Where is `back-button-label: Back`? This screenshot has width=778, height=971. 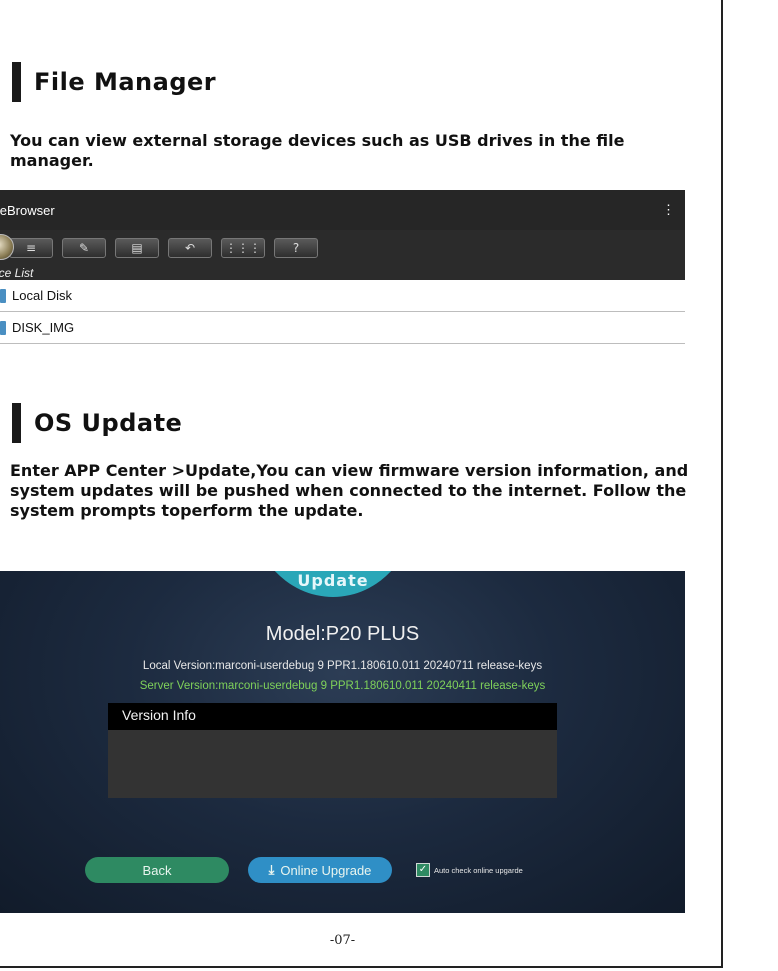 back-button-label: Back is located at coordinates (157, 870).